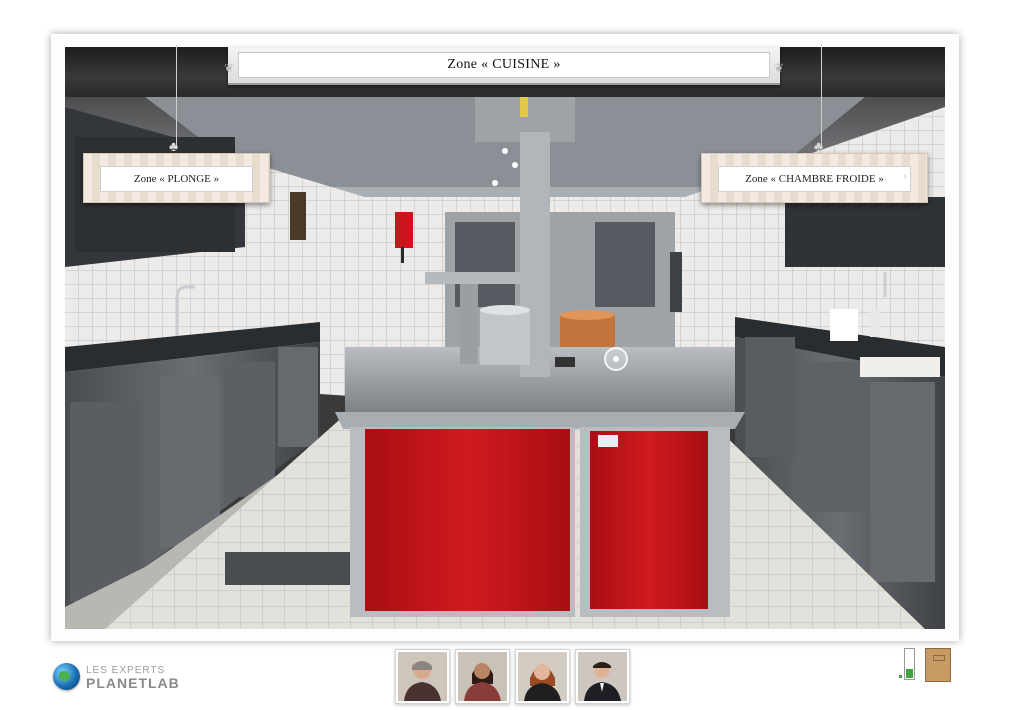 This screenshot has width=1010, height=710. I want to click on ornament-left-icon: ❦, so click(229, 68).